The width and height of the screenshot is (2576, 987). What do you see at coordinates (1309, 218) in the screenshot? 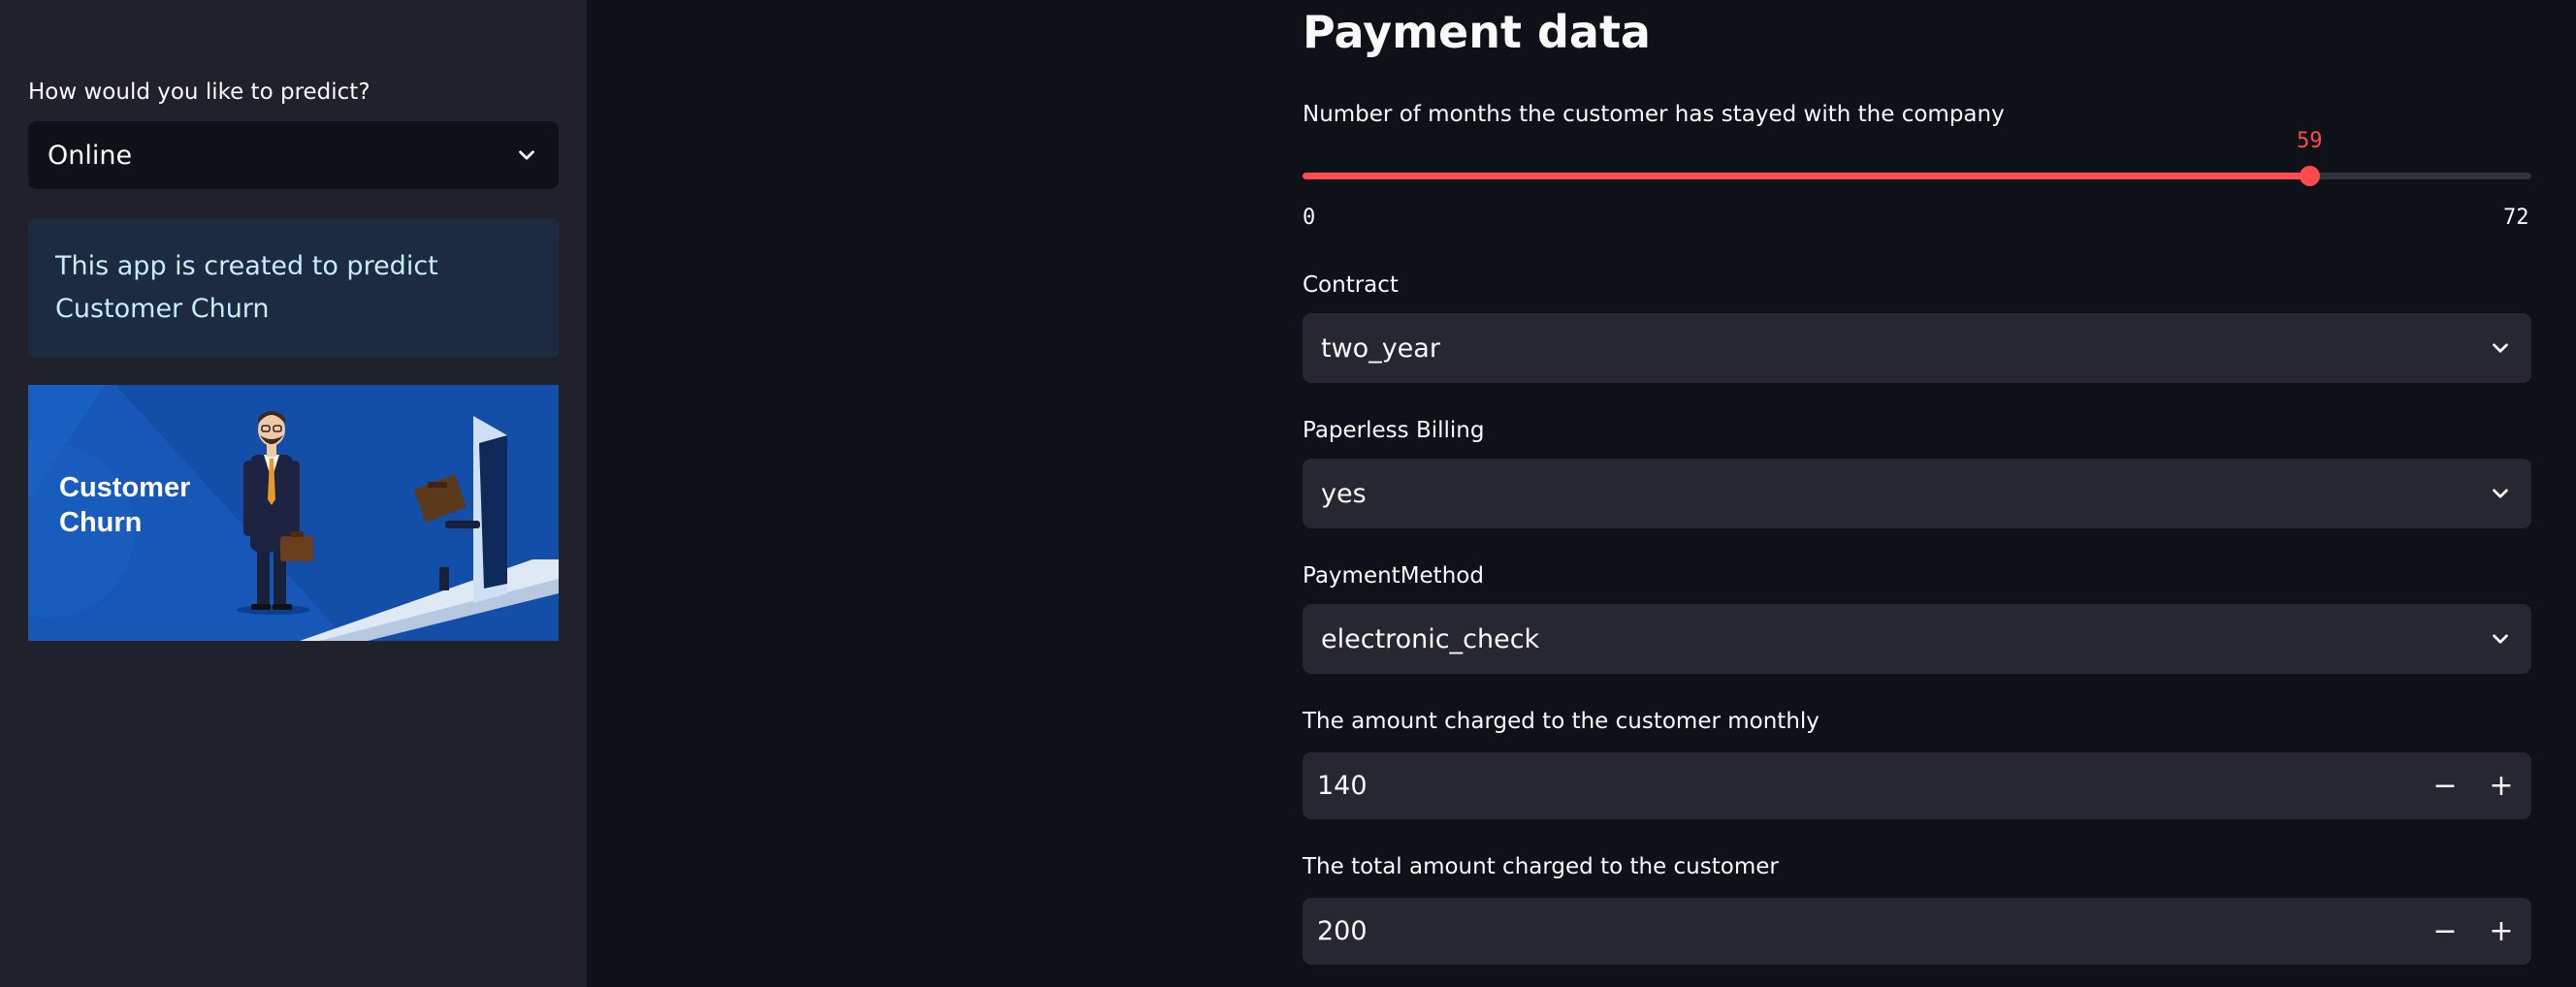
I see `tenure-slider-min: 0` at bounding box center [1309, 218].